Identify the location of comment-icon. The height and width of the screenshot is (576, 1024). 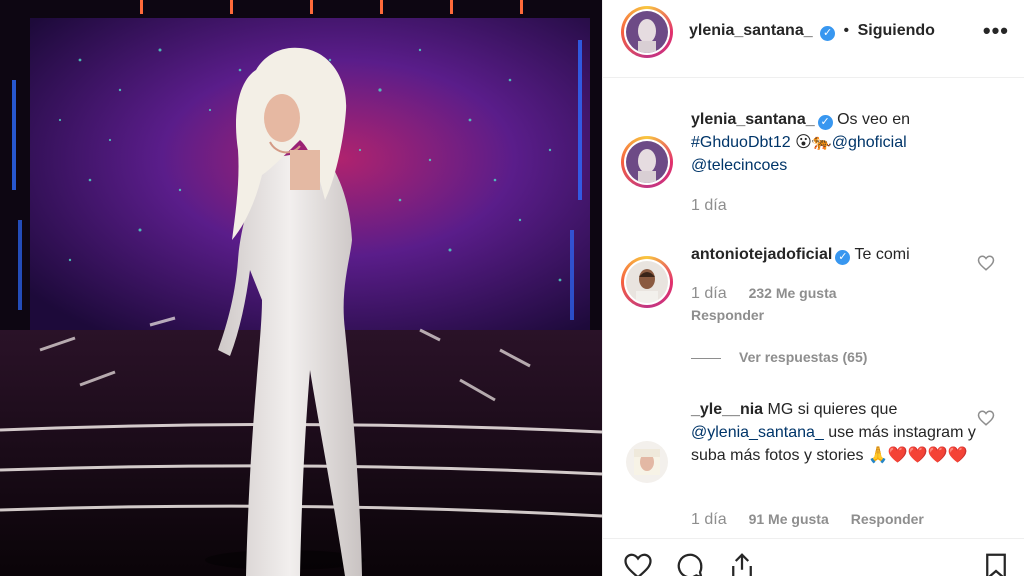
(690, 563).